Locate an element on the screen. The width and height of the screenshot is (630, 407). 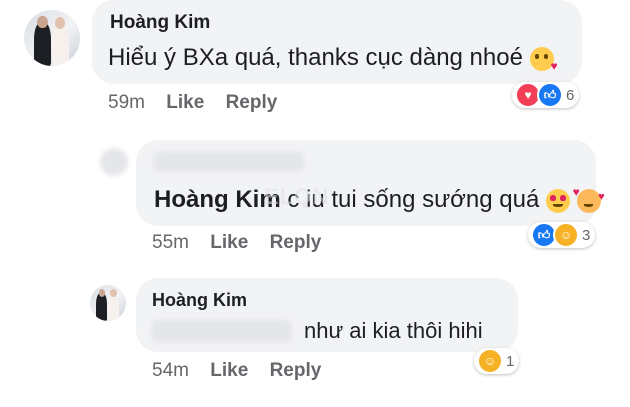
heart-eyes-emoji is located at coordinates (557, 200).